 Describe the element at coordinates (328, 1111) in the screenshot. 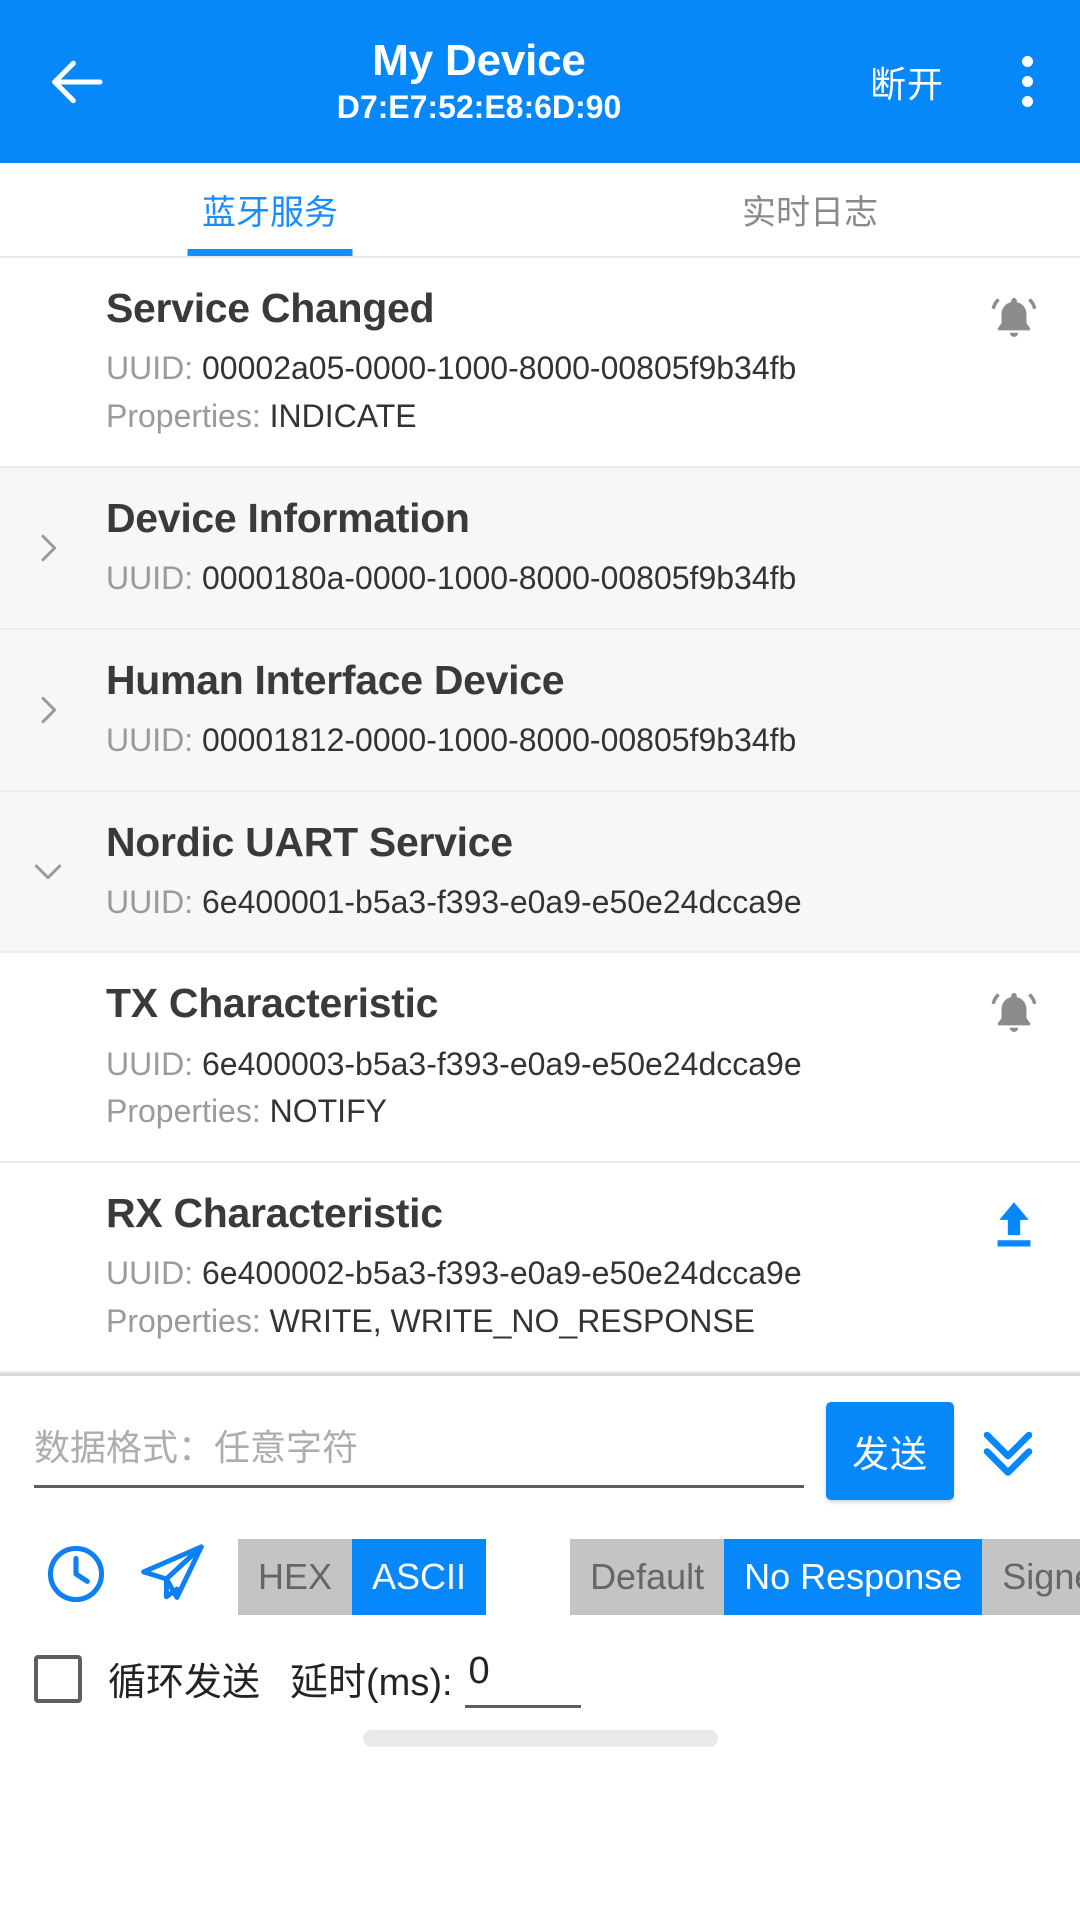

I see `properties-value: NOTIFY` at that location.